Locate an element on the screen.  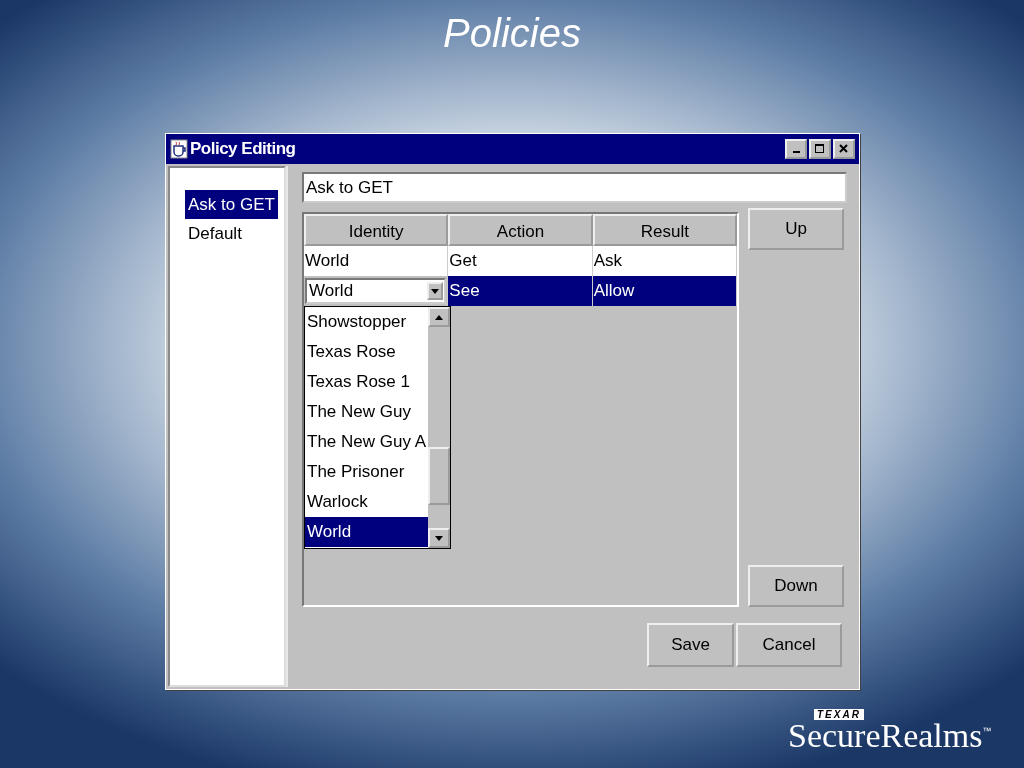
column-header: Identity is located at coordinates (376, 230).